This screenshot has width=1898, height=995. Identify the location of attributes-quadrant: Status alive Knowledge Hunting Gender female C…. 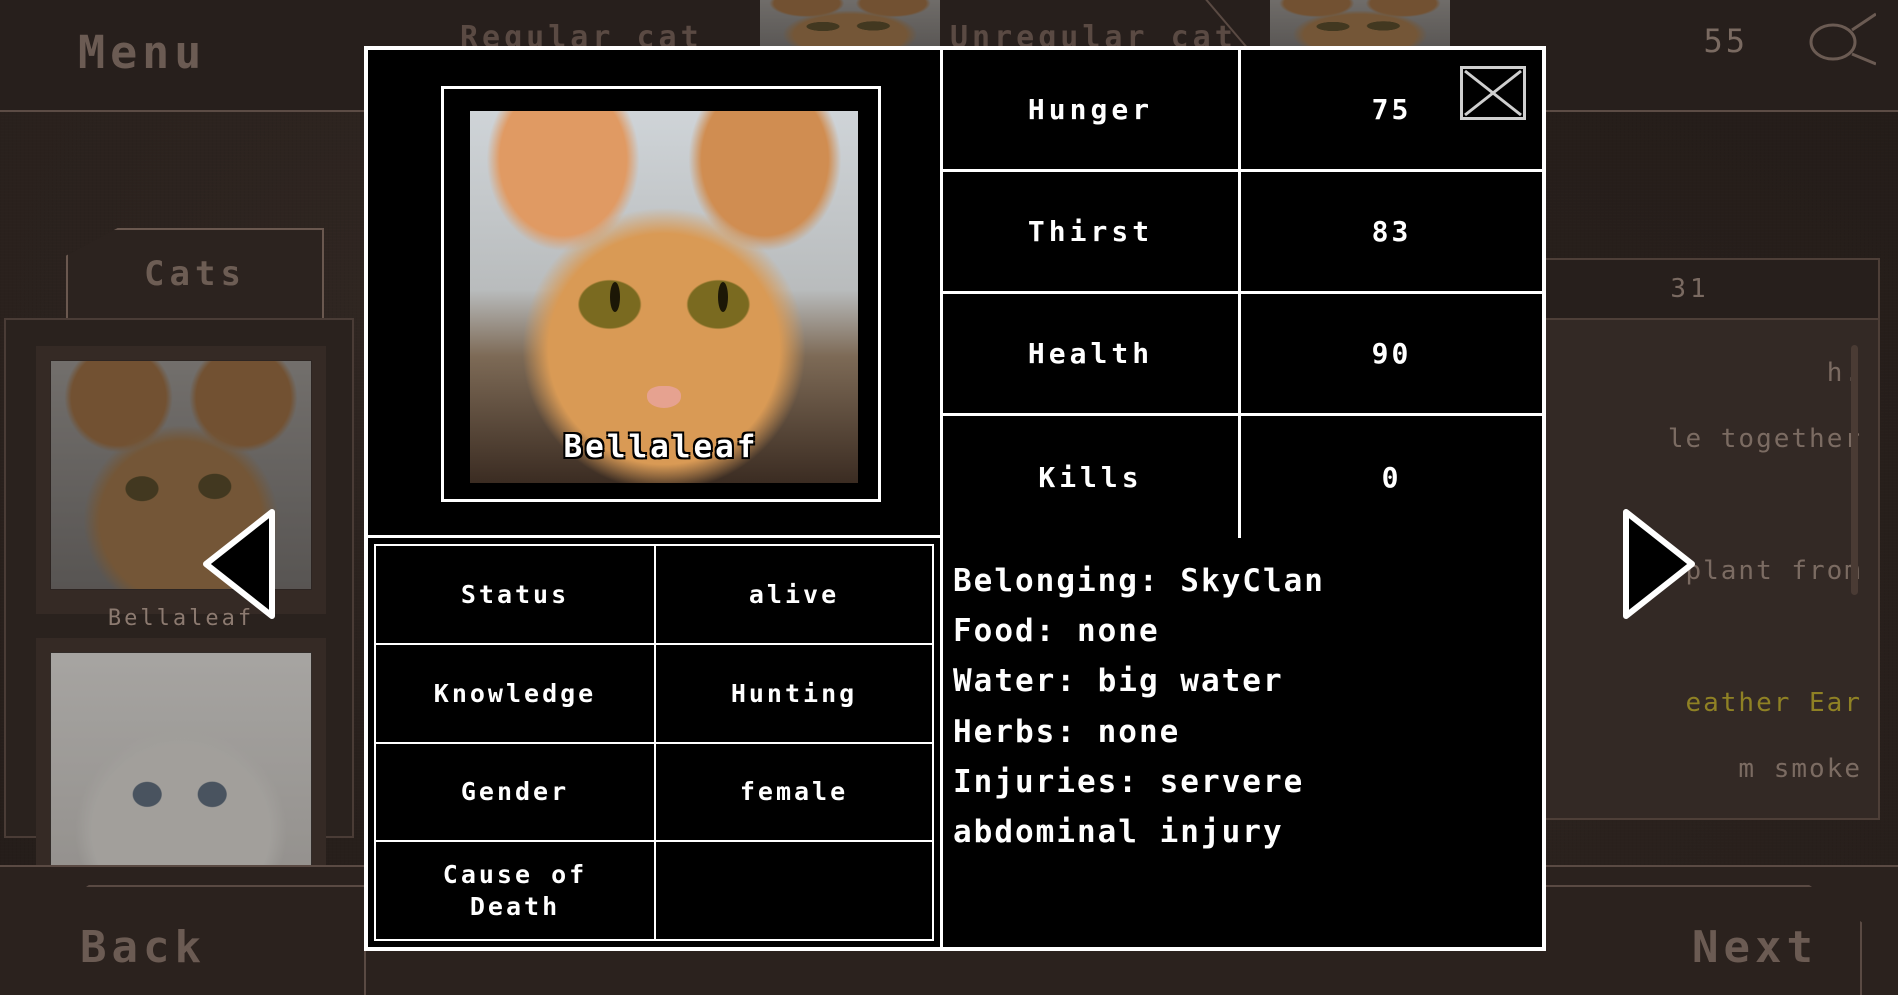
(655, 742).